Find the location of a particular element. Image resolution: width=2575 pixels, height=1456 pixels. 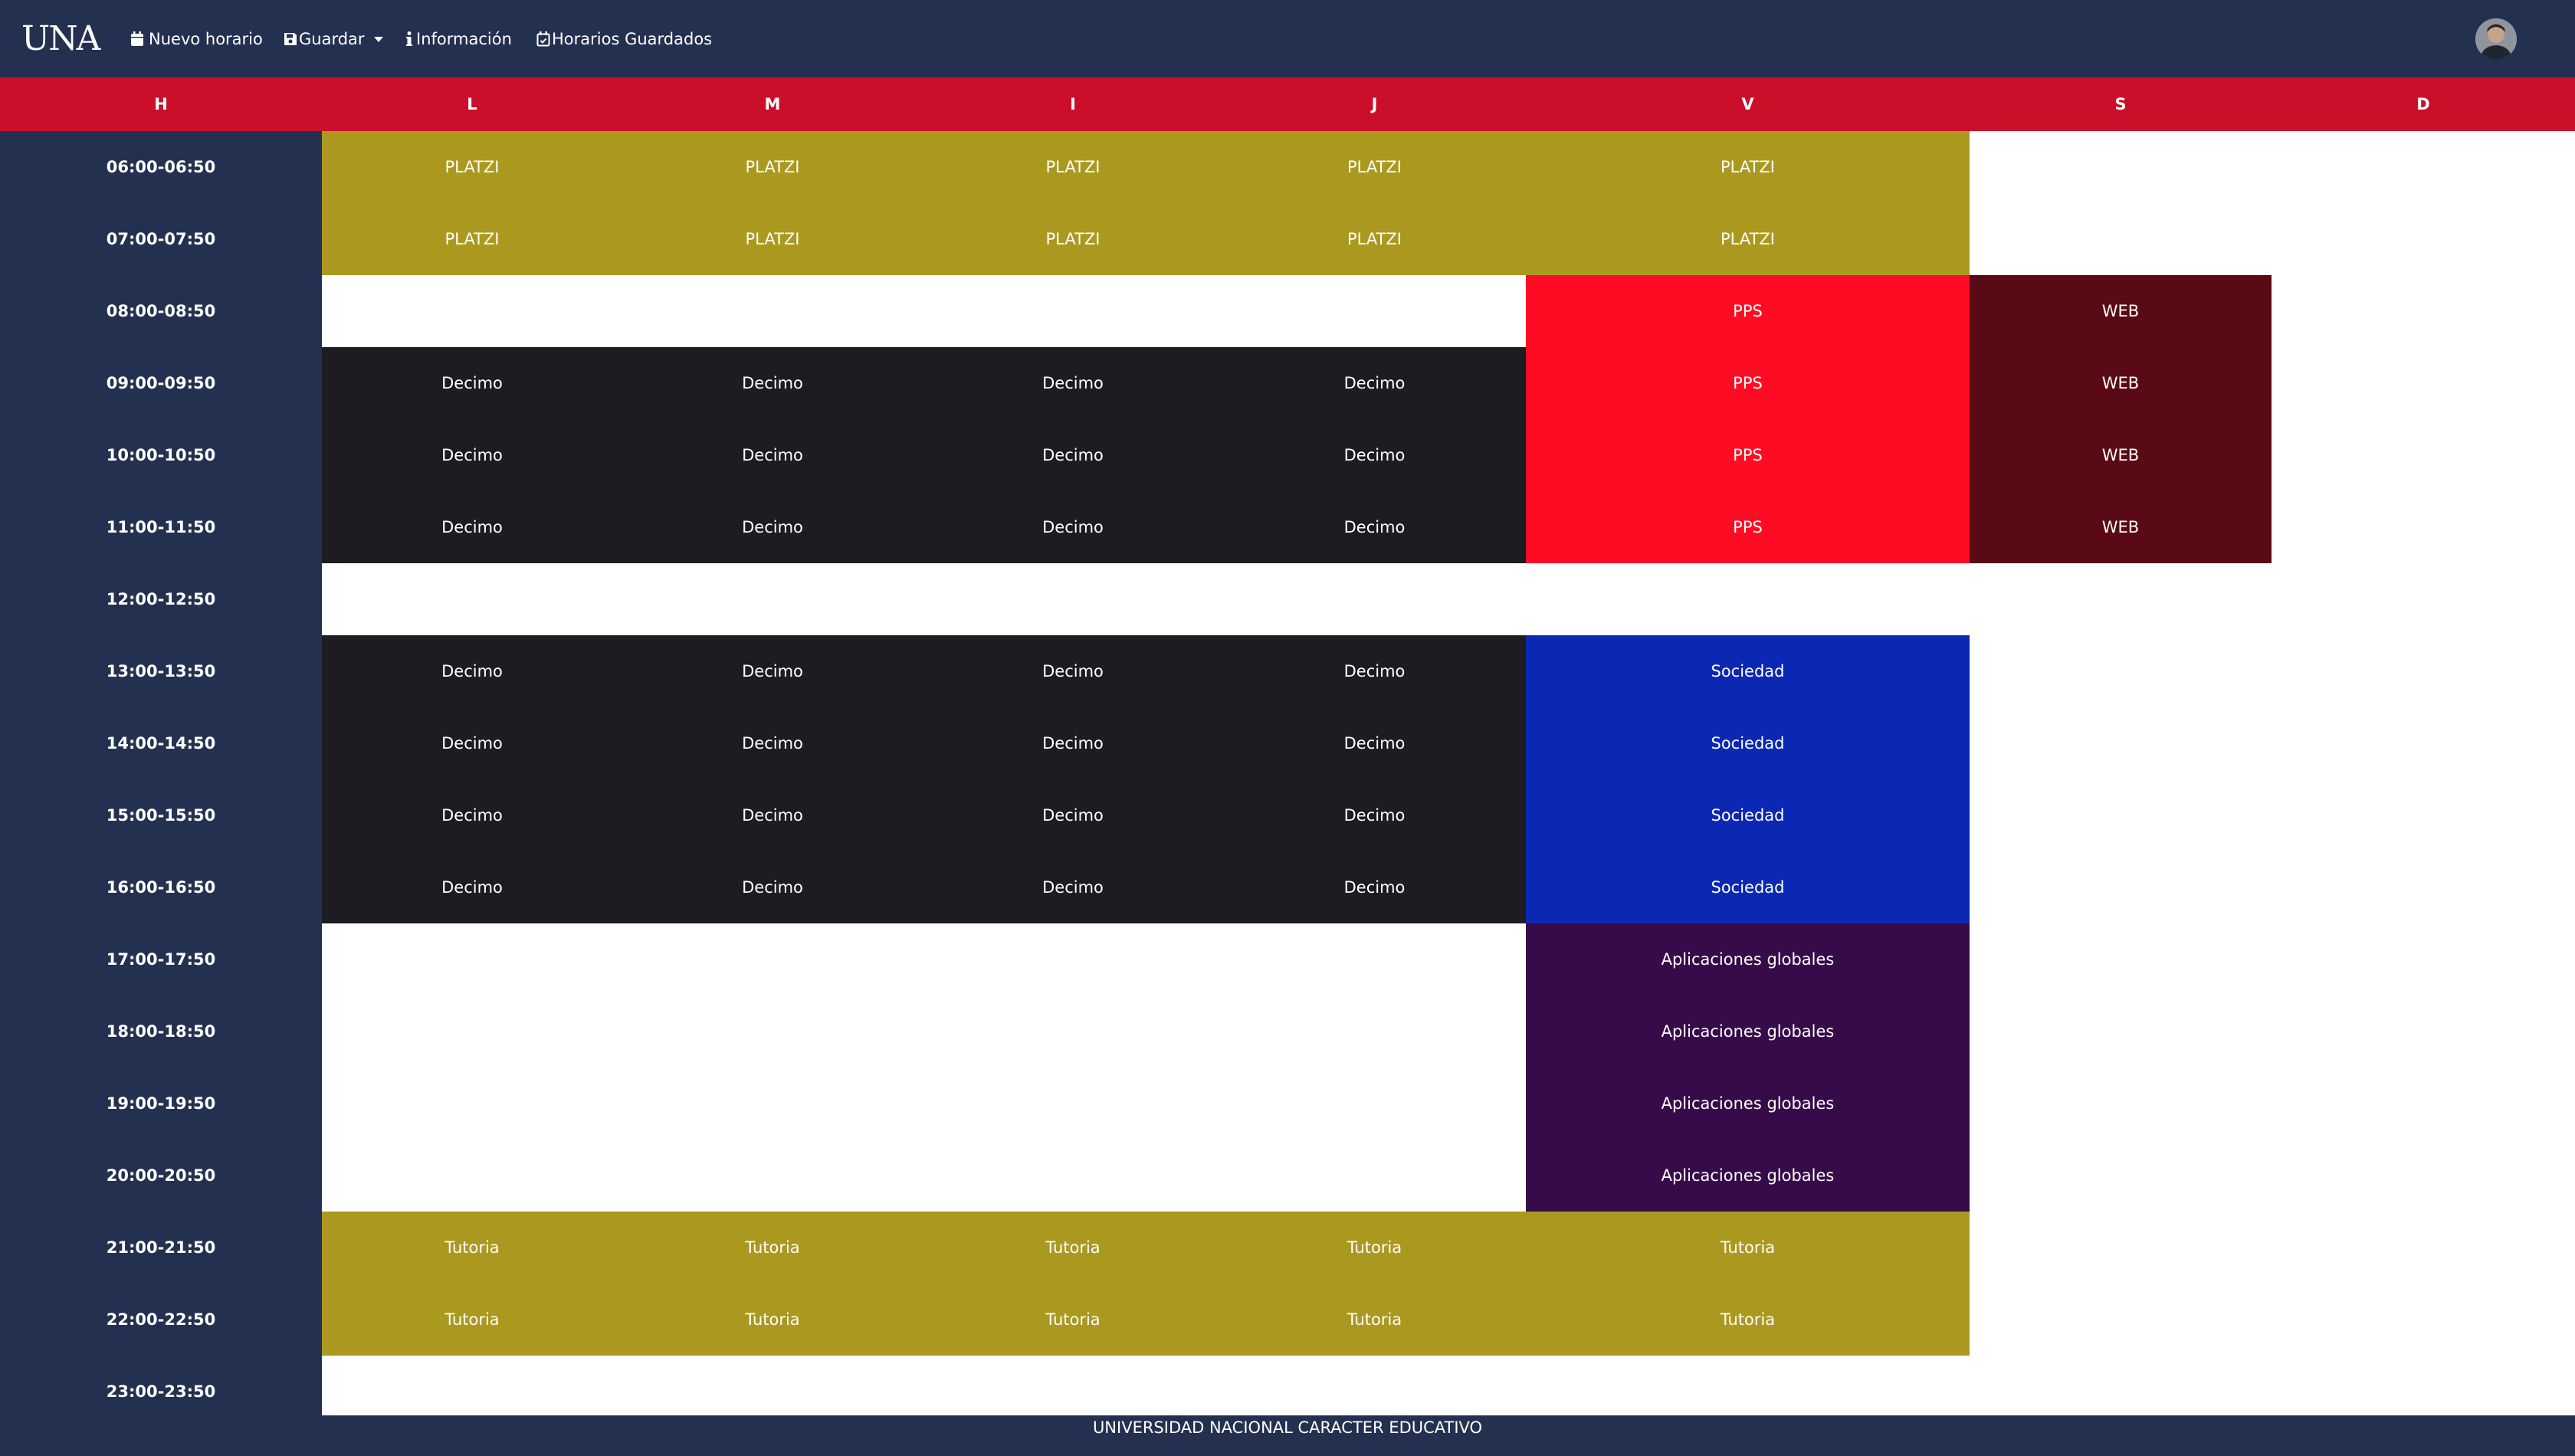

nav-save-dropdown: Guardar is located at coordinates (333, 39).